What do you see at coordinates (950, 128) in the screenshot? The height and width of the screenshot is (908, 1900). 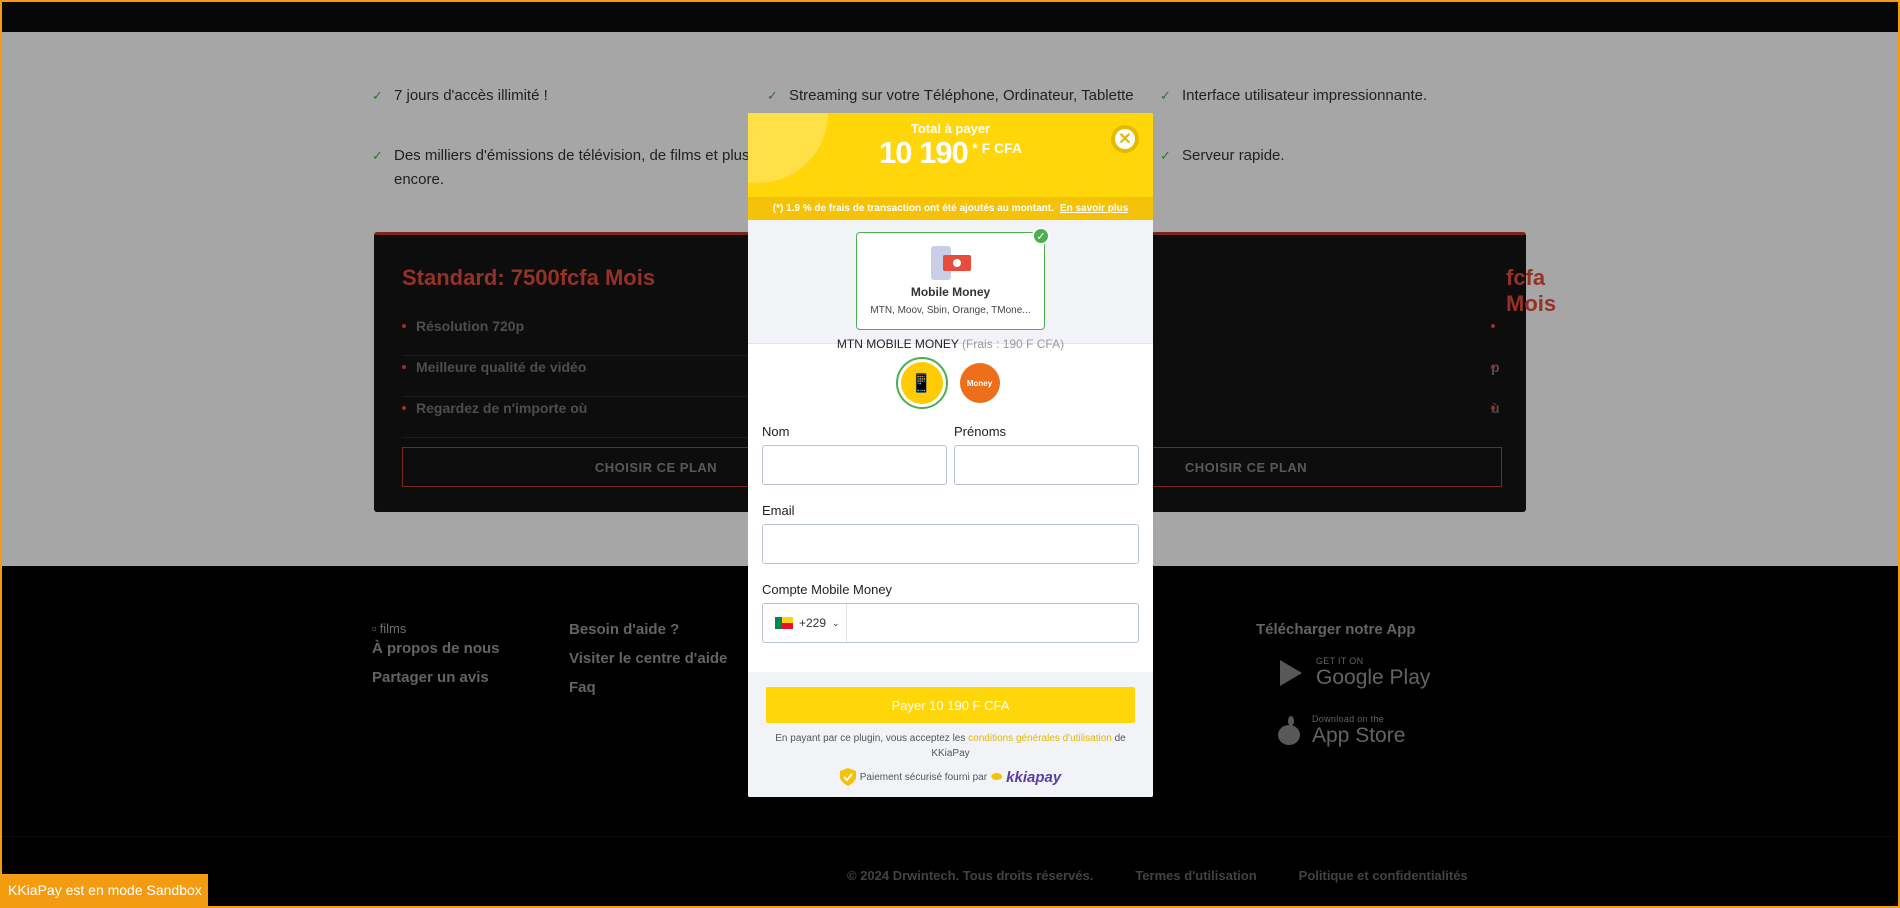 I see `total-label: Total à payer` at bounding box center [950, 128].